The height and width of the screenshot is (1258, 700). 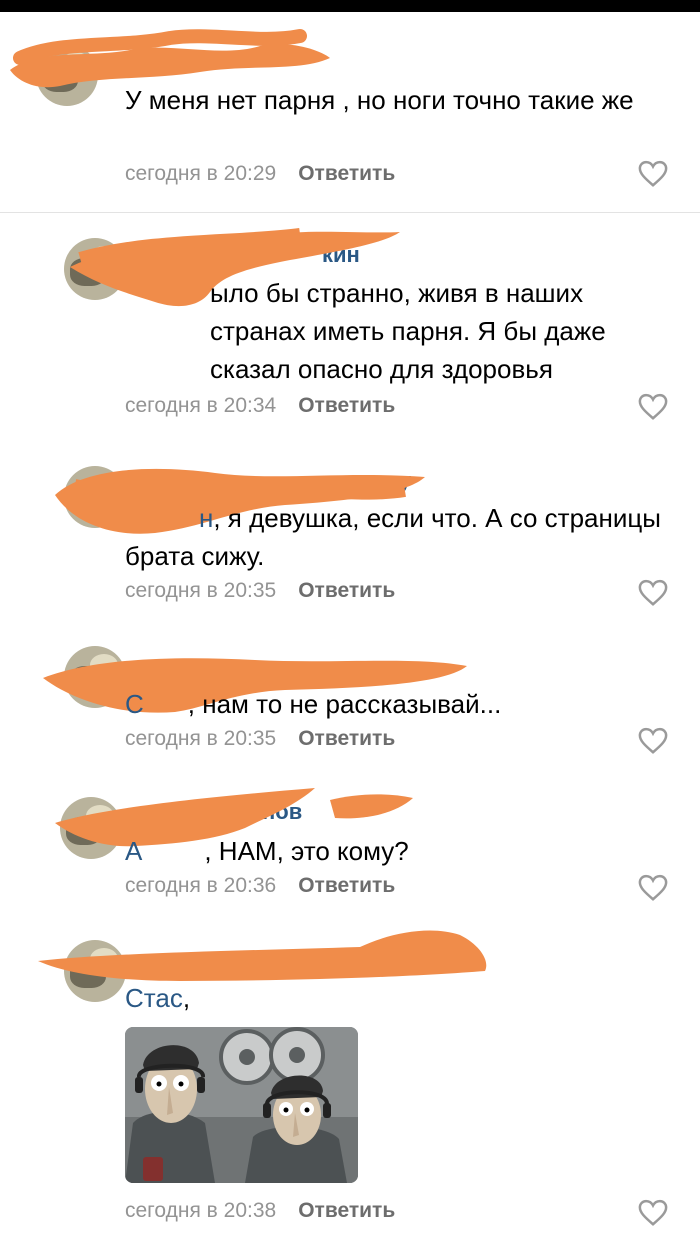 I want to click on comment-text: А, НАМ, это кому?, so click(x=267, y=851).